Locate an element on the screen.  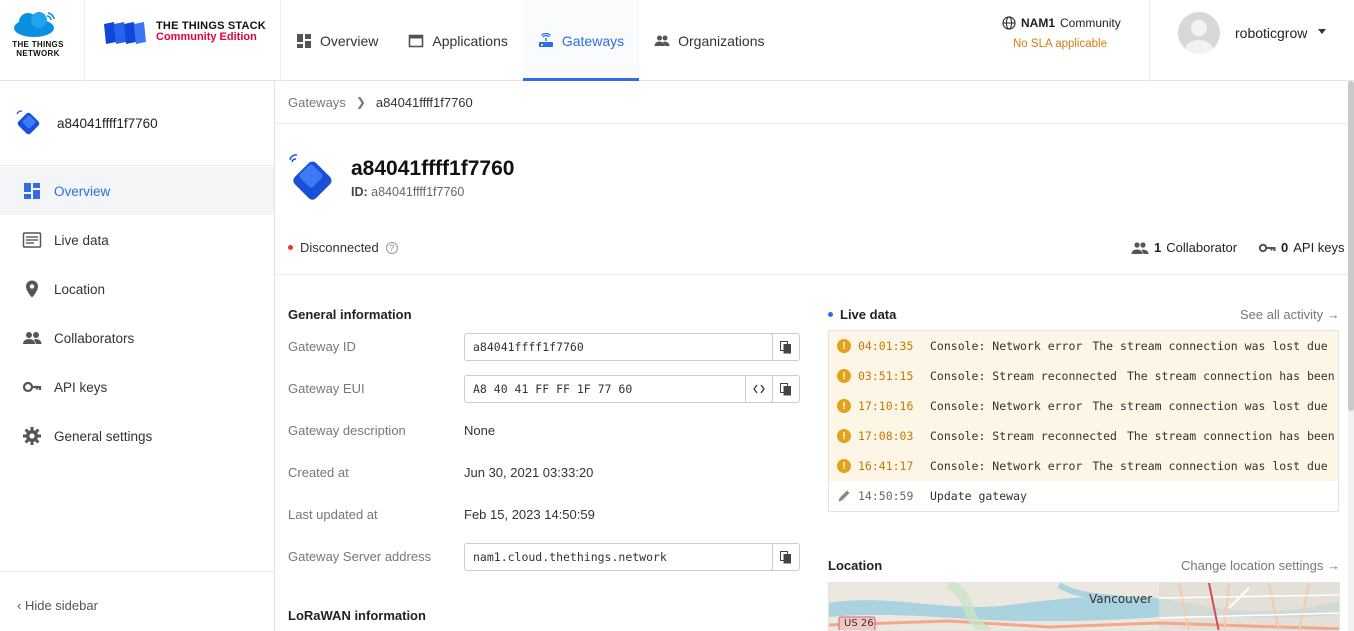
sidebar-item-label: Collaborators is located at coordinates (94, 338).